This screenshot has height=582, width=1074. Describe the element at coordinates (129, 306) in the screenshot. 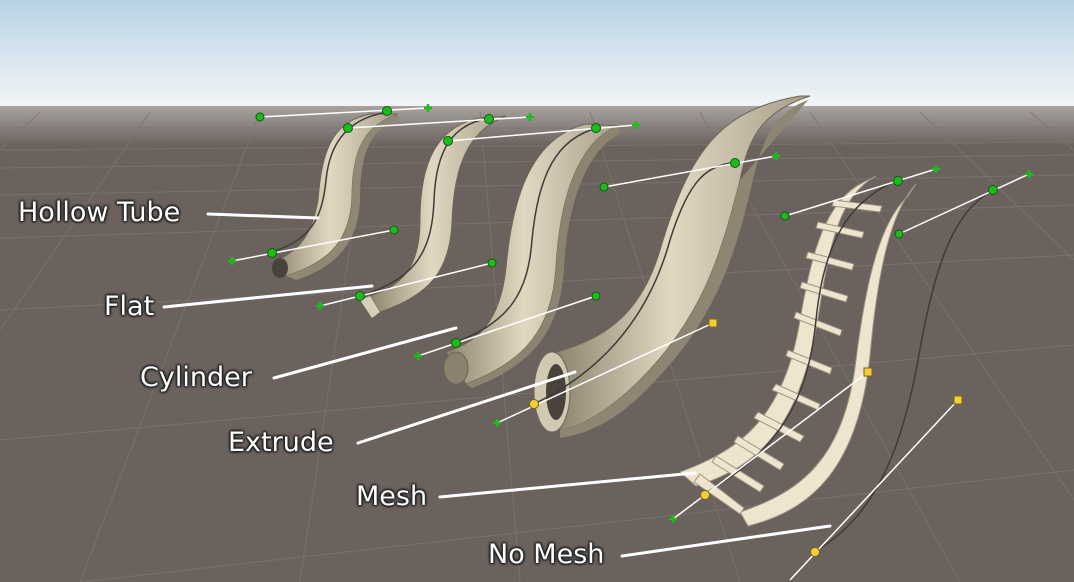

I see `callout-flat: Flat` at that location.